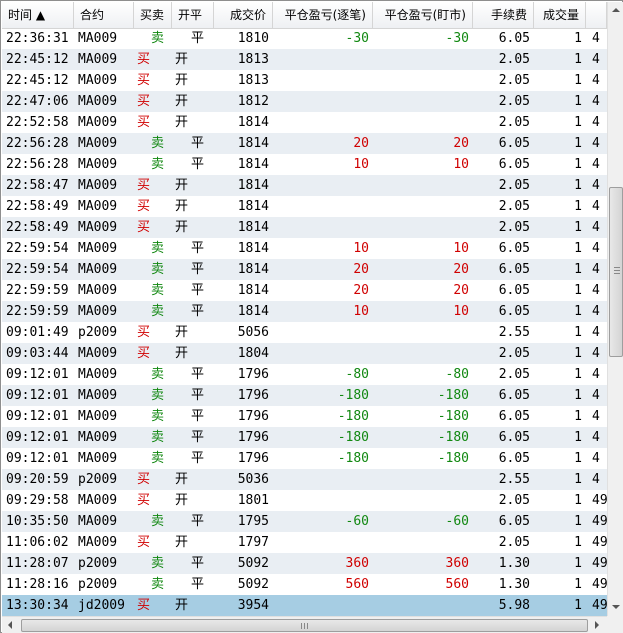  Describe the element at coordinates (37, 164) in the screenshot. I see `cell-time: 22:56:28` at that location.